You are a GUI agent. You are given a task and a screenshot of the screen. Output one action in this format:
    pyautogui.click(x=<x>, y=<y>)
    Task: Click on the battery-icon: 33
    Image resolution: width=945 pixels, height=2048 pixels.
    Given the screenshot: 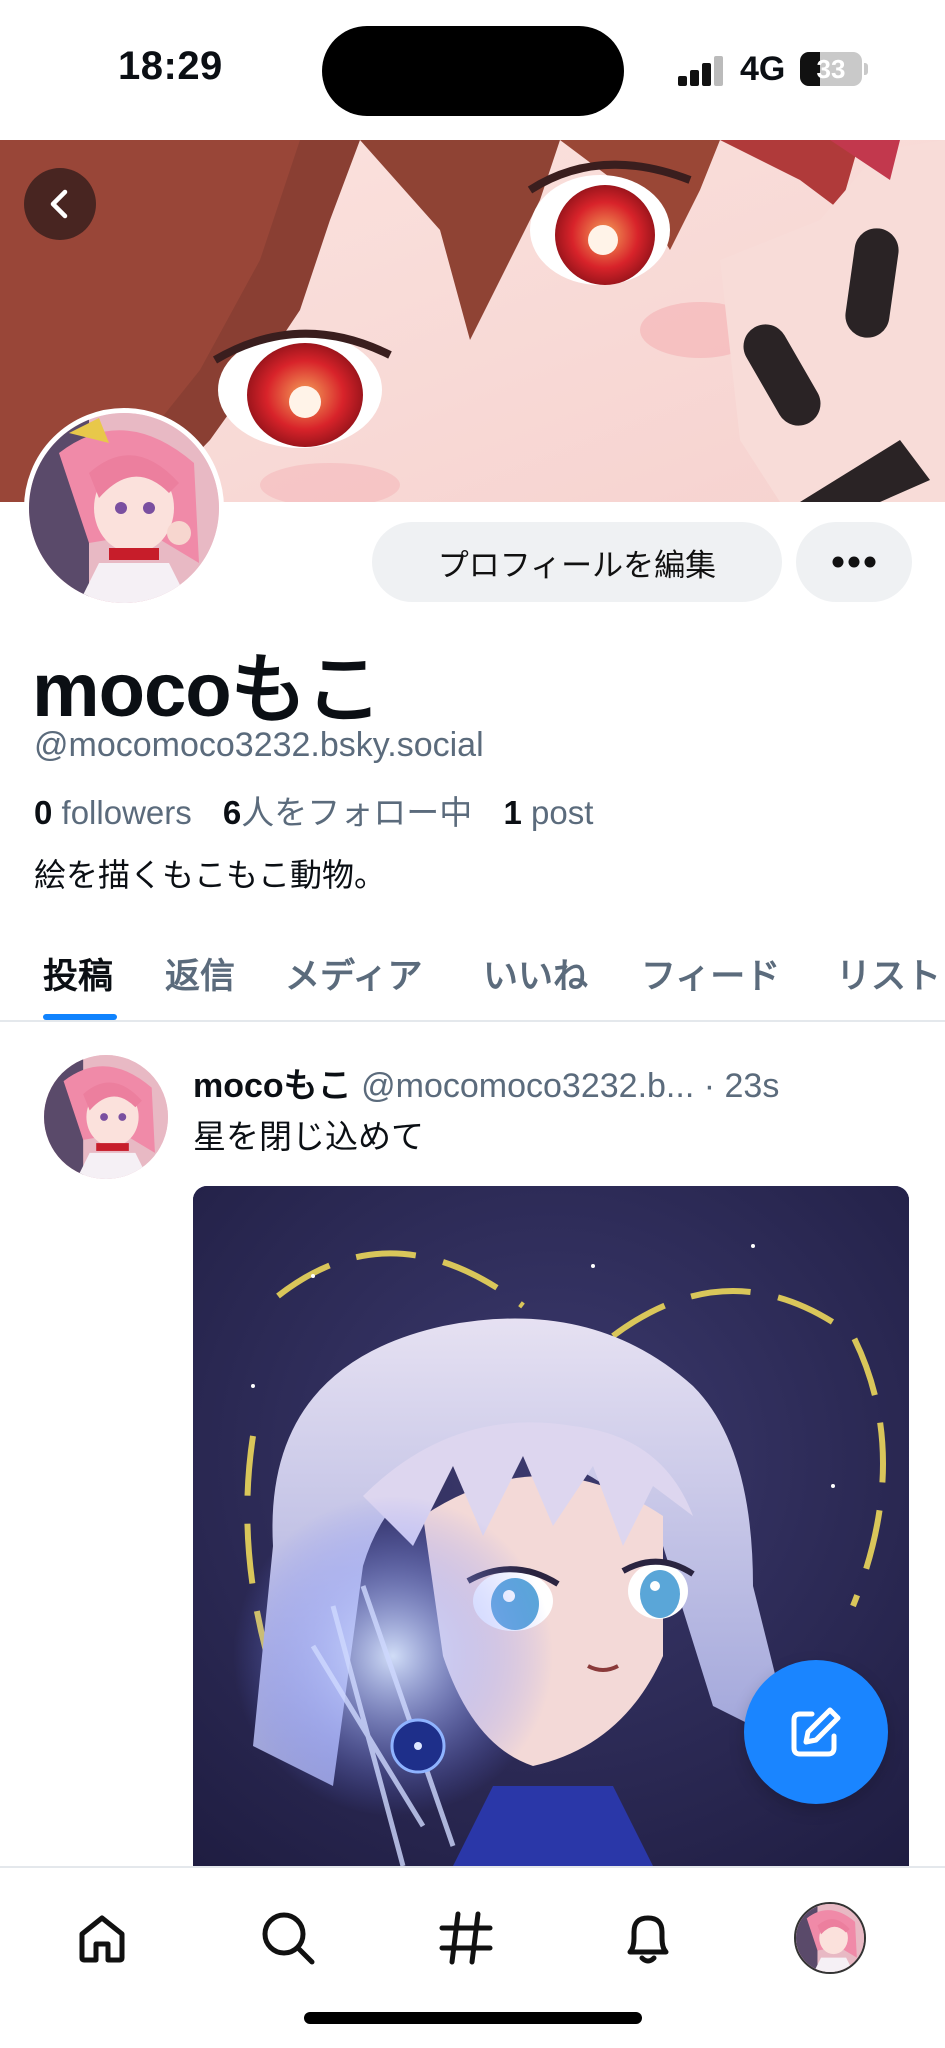 What is the action you would take?
    pyautogui.click(x=831, y=69)
    